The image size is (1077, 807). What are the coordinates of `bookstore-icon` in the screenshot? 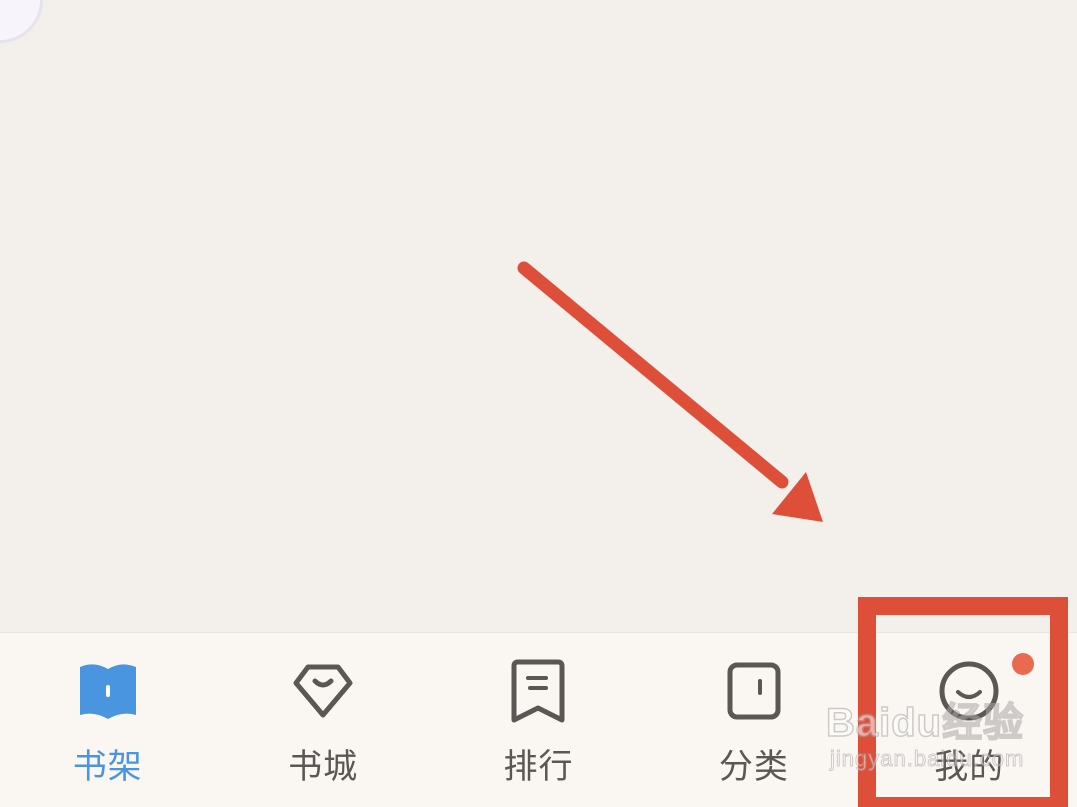 It's located at (323, 691).